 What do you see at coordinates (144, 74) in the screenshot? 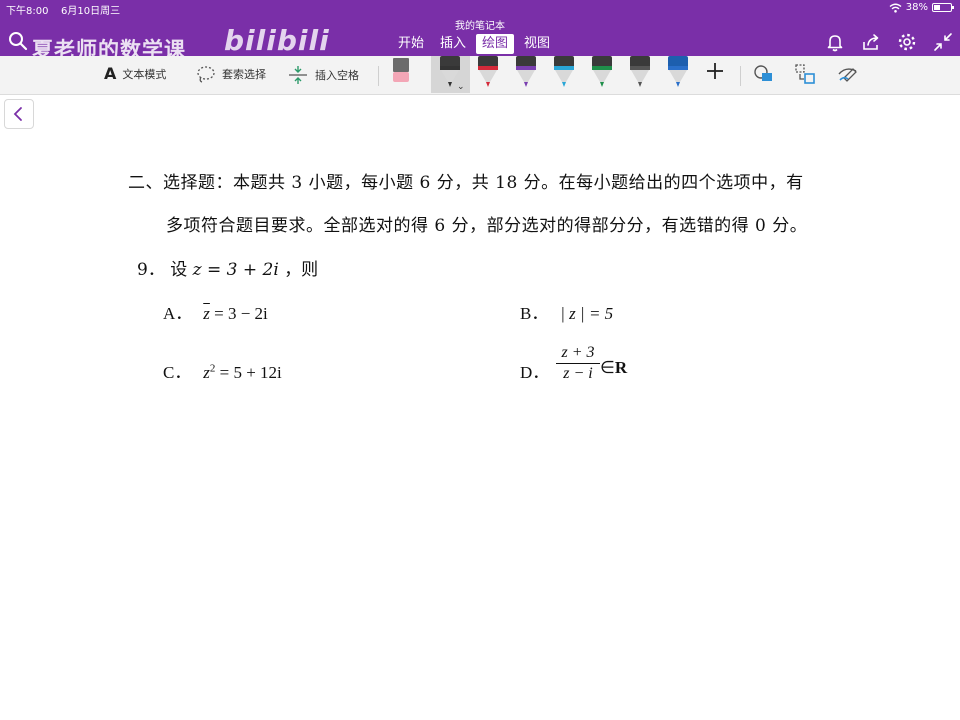
I see `text-mode-label: 文本模式` at bounding box center [144, 74].